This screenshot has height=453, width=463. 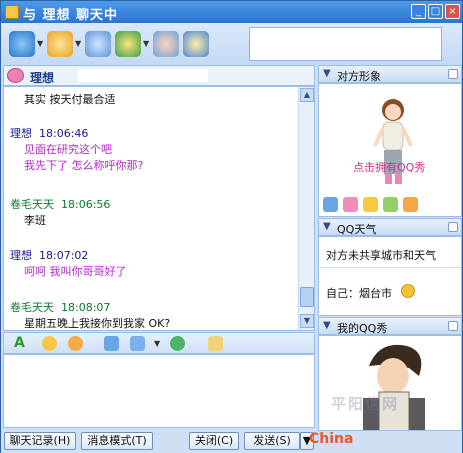 What do you see at coordinates (418, 11) in the screenshot?
I see `minimize-button: _` at bounding box center [418, 11].